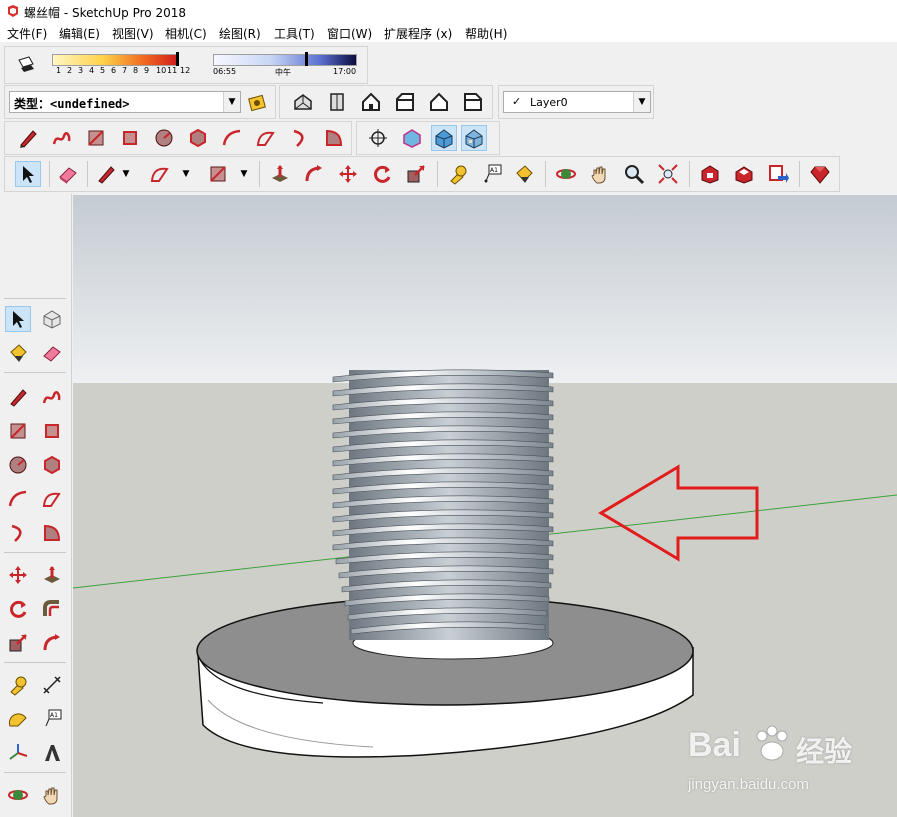 Image resolution: width=897 pixels, height=817 pixels. I want to click on protractor-button-left, so click(18, 719).